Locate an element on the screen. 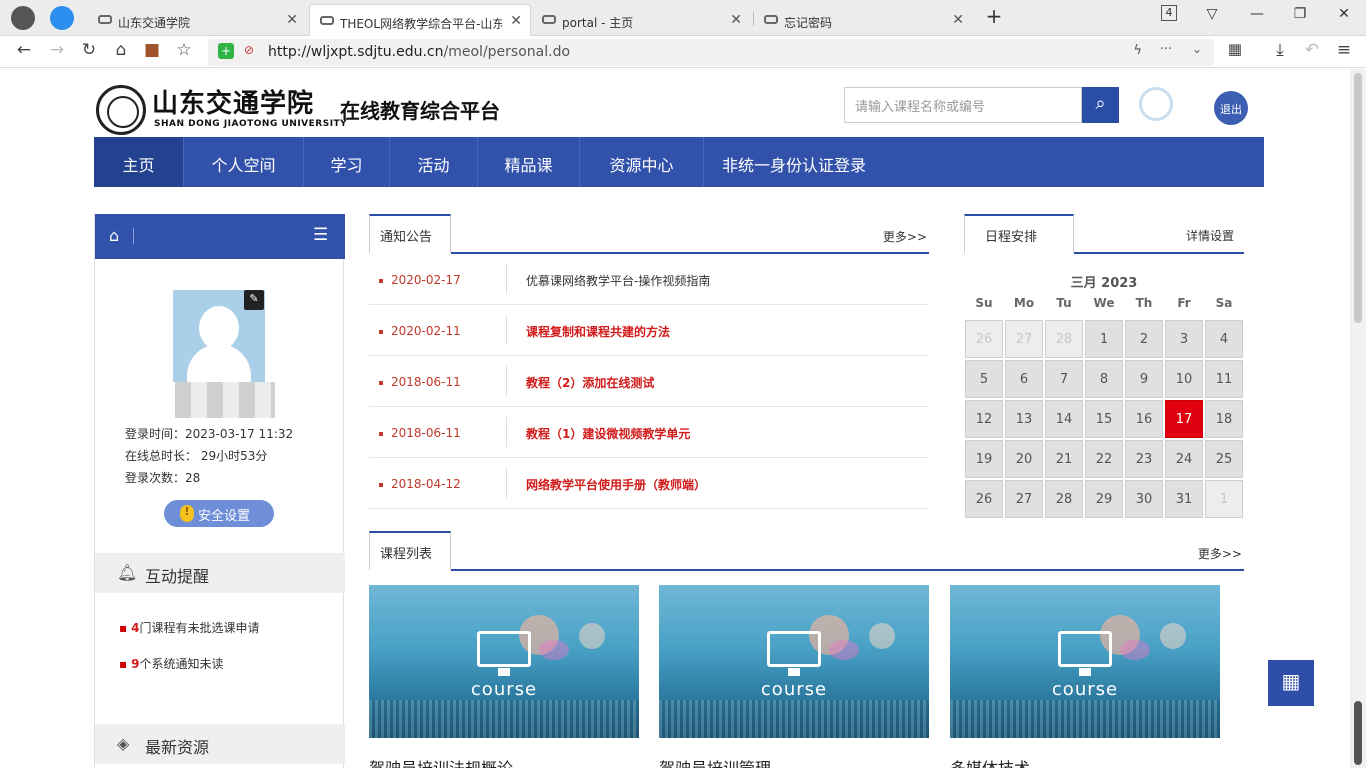 This screenshot has height=768, width=1366. calendar-day-today: 17 is located at coordinates (1184, 419).